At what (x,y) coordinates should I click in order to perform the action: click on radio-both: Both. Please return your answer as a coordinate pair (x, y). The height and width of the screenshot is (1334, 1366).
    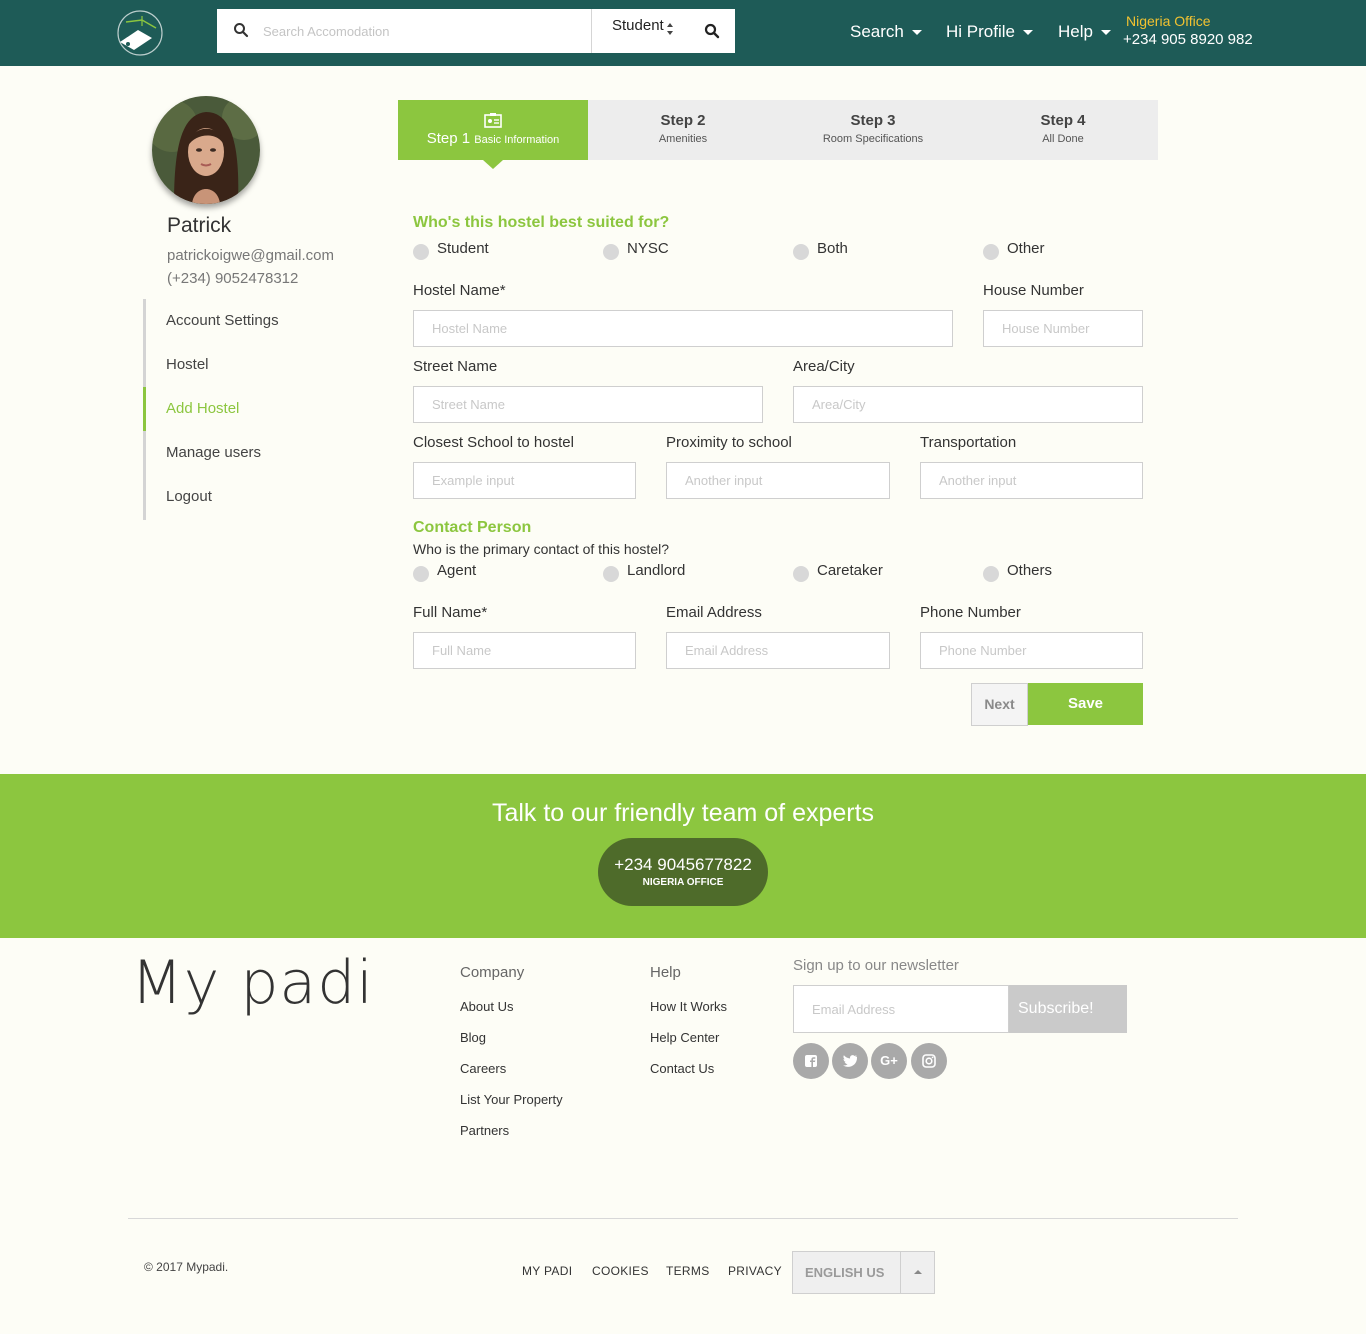
    Looking at the image, I should click on (820, 250).